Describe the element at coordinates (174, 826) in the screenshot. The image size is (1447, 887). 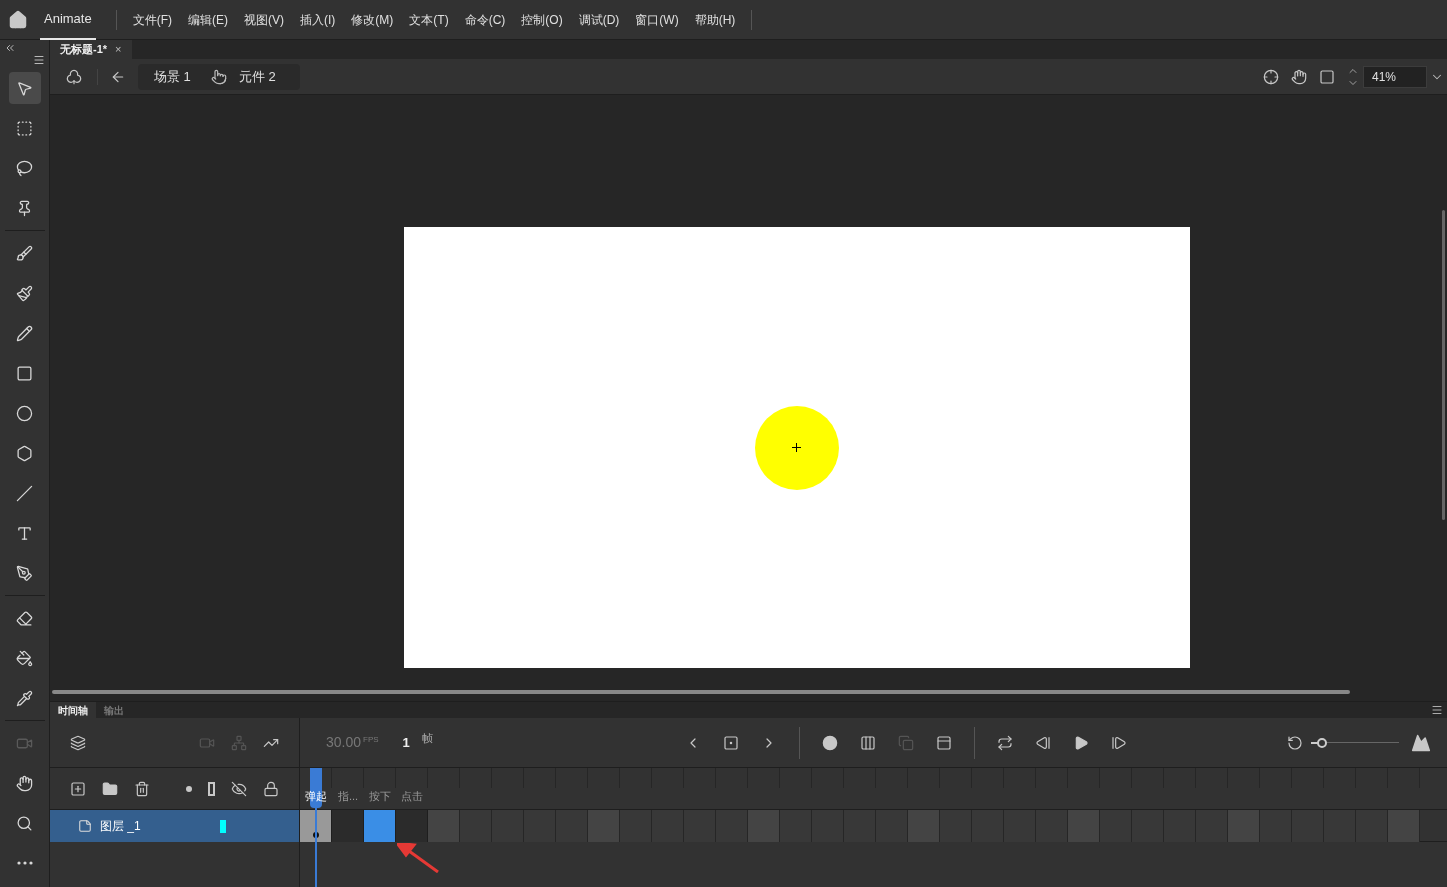
I see `layer-row: 图层 _1` at that location.